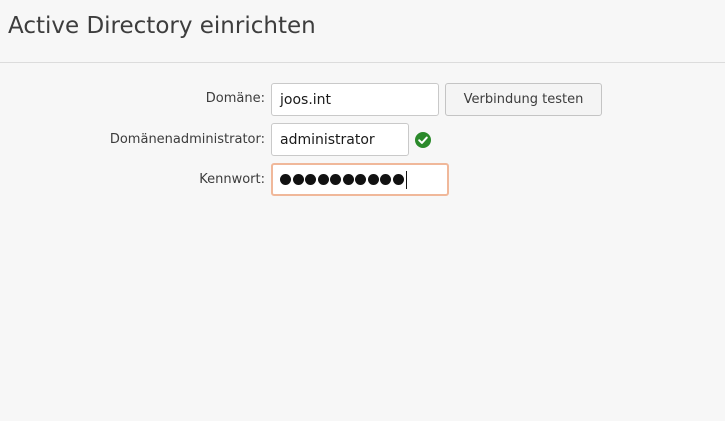  I want to click on page-title: Active Directory einrichten, so click(162, 26).